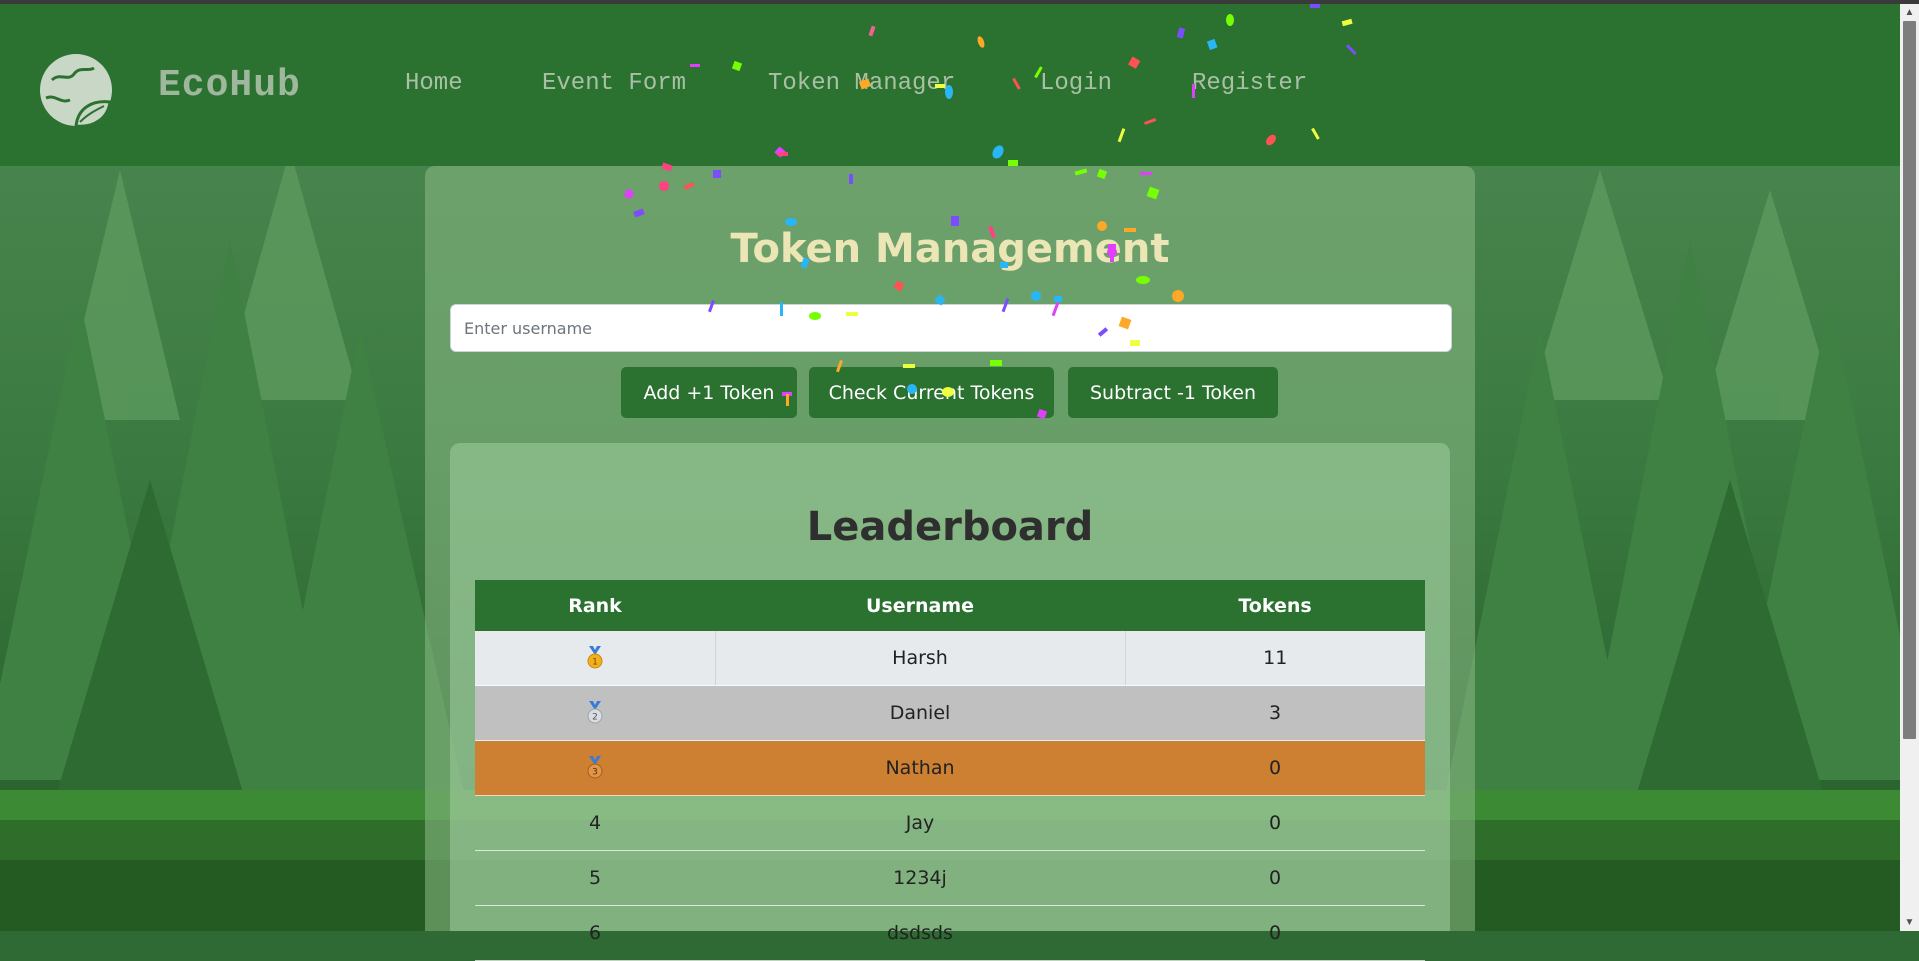 This screenshot has width=1919, height=961. What do you see at coordinates (951, 328) in the screenshot?
I see `username-input` at bounding box center [951, 328].